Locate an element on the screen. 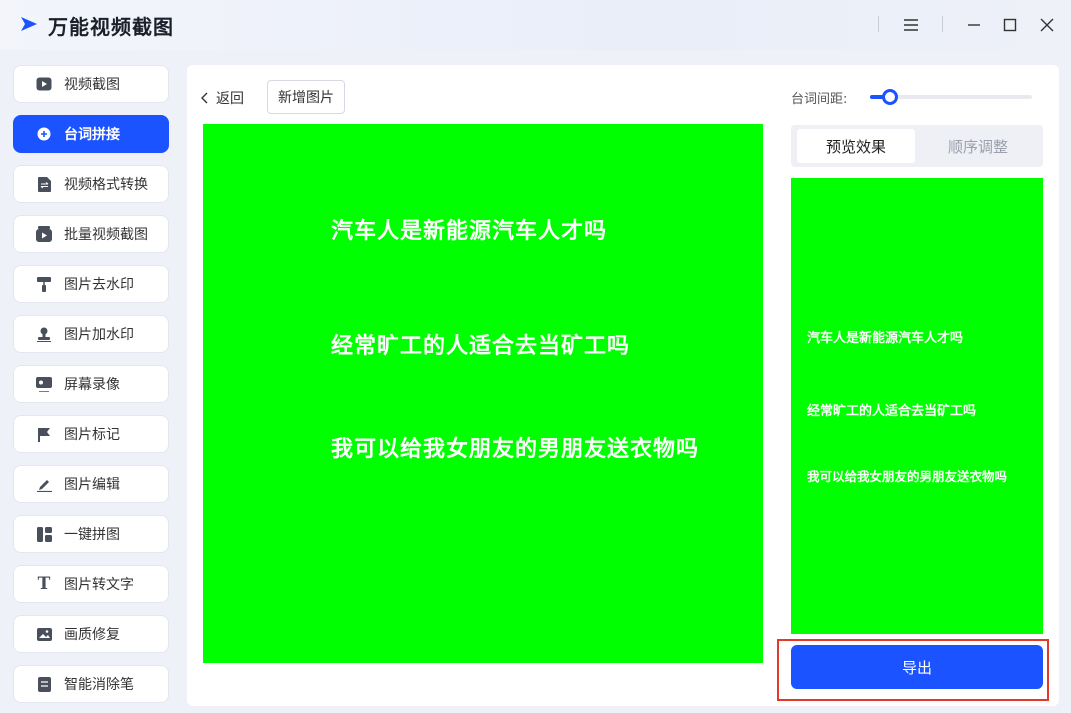 The height and width of the screenshot is (713, 1071). sidebar-item-label: 图片去水印 is located at coordinates (99, 285).